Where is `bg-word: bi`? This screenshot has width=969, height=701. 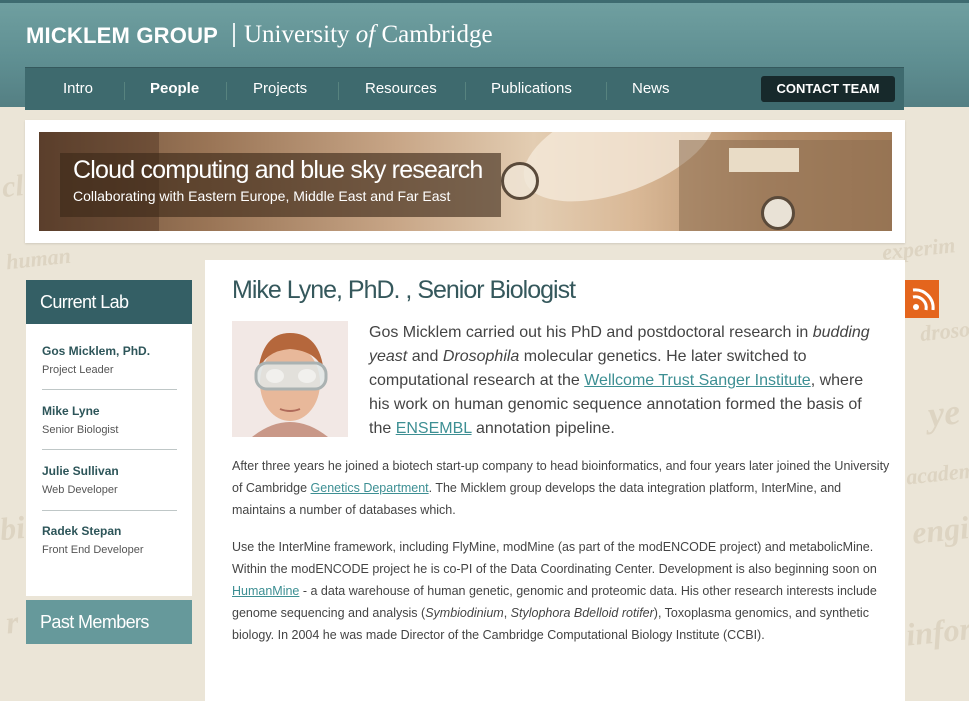 bg-word: bi is located at coordinates (13, 528).